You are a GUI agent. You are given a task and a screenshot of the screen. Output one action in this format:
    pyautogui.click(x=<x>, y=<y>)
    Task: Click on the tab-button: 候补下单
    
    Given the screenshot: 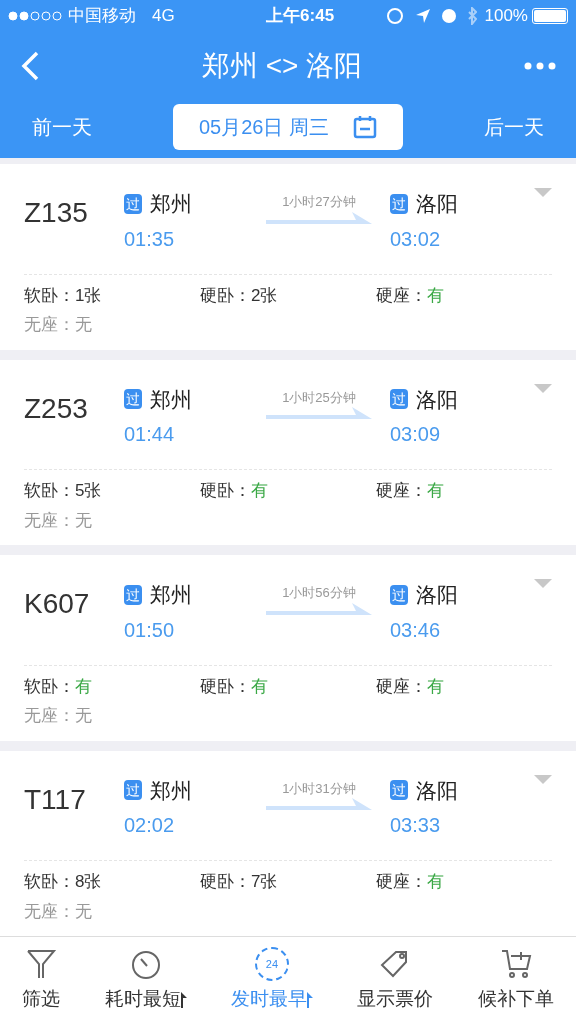 What is the action you would take?
    pyautogui.click(x=515, y=980)
    